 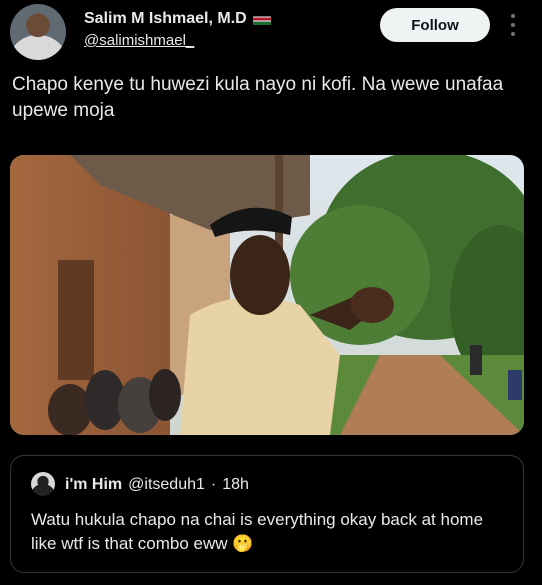 I want to click on author-handle: @salimishmael_, so click(x=139, y=40).